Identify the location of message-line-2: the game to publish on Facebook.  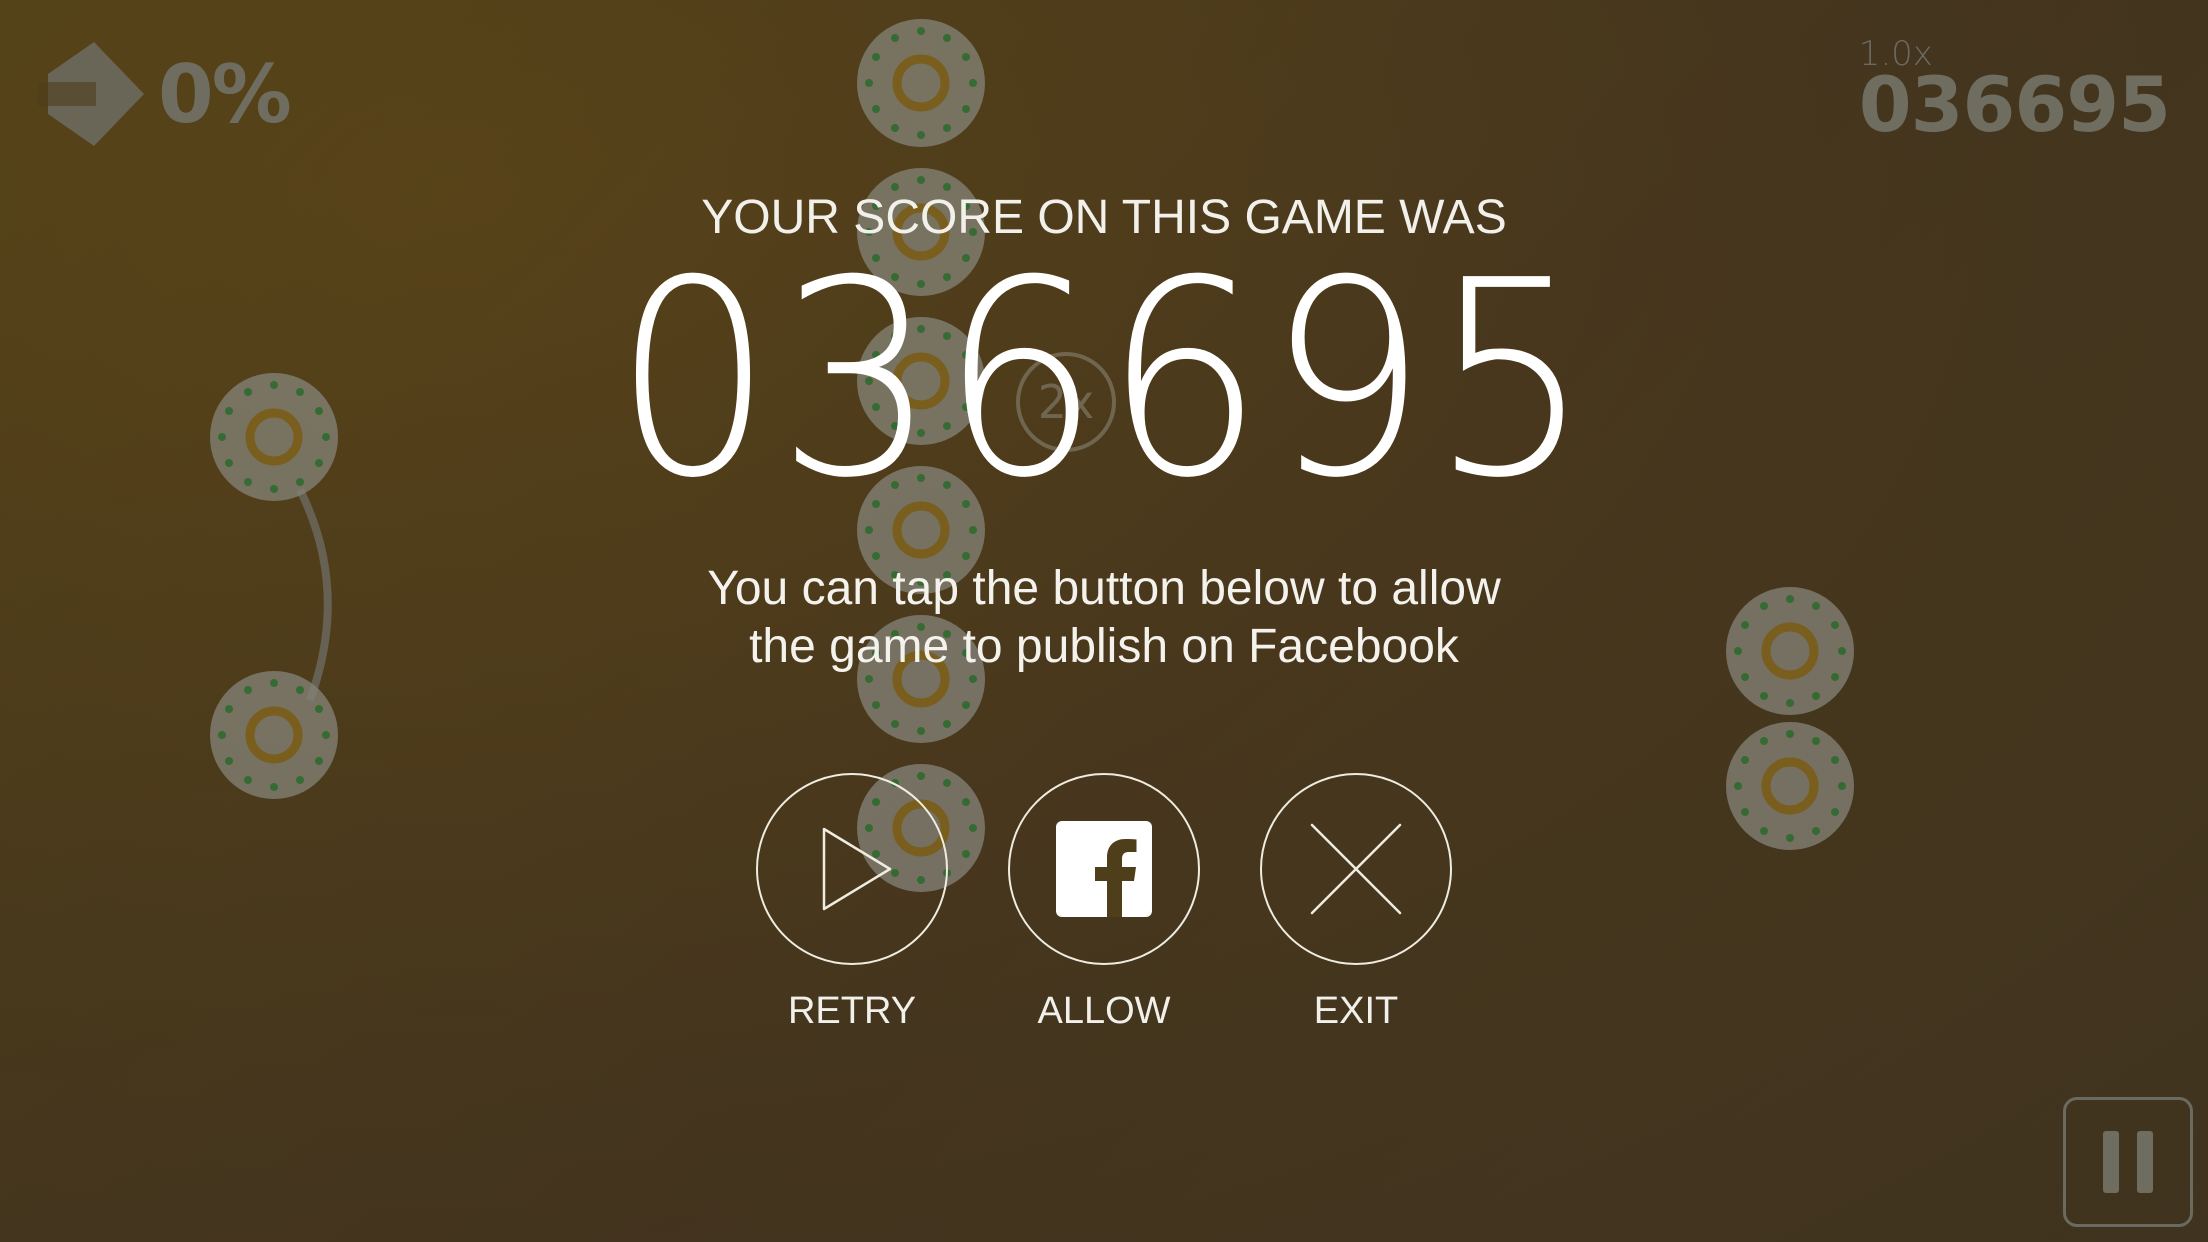
(1104, 646).